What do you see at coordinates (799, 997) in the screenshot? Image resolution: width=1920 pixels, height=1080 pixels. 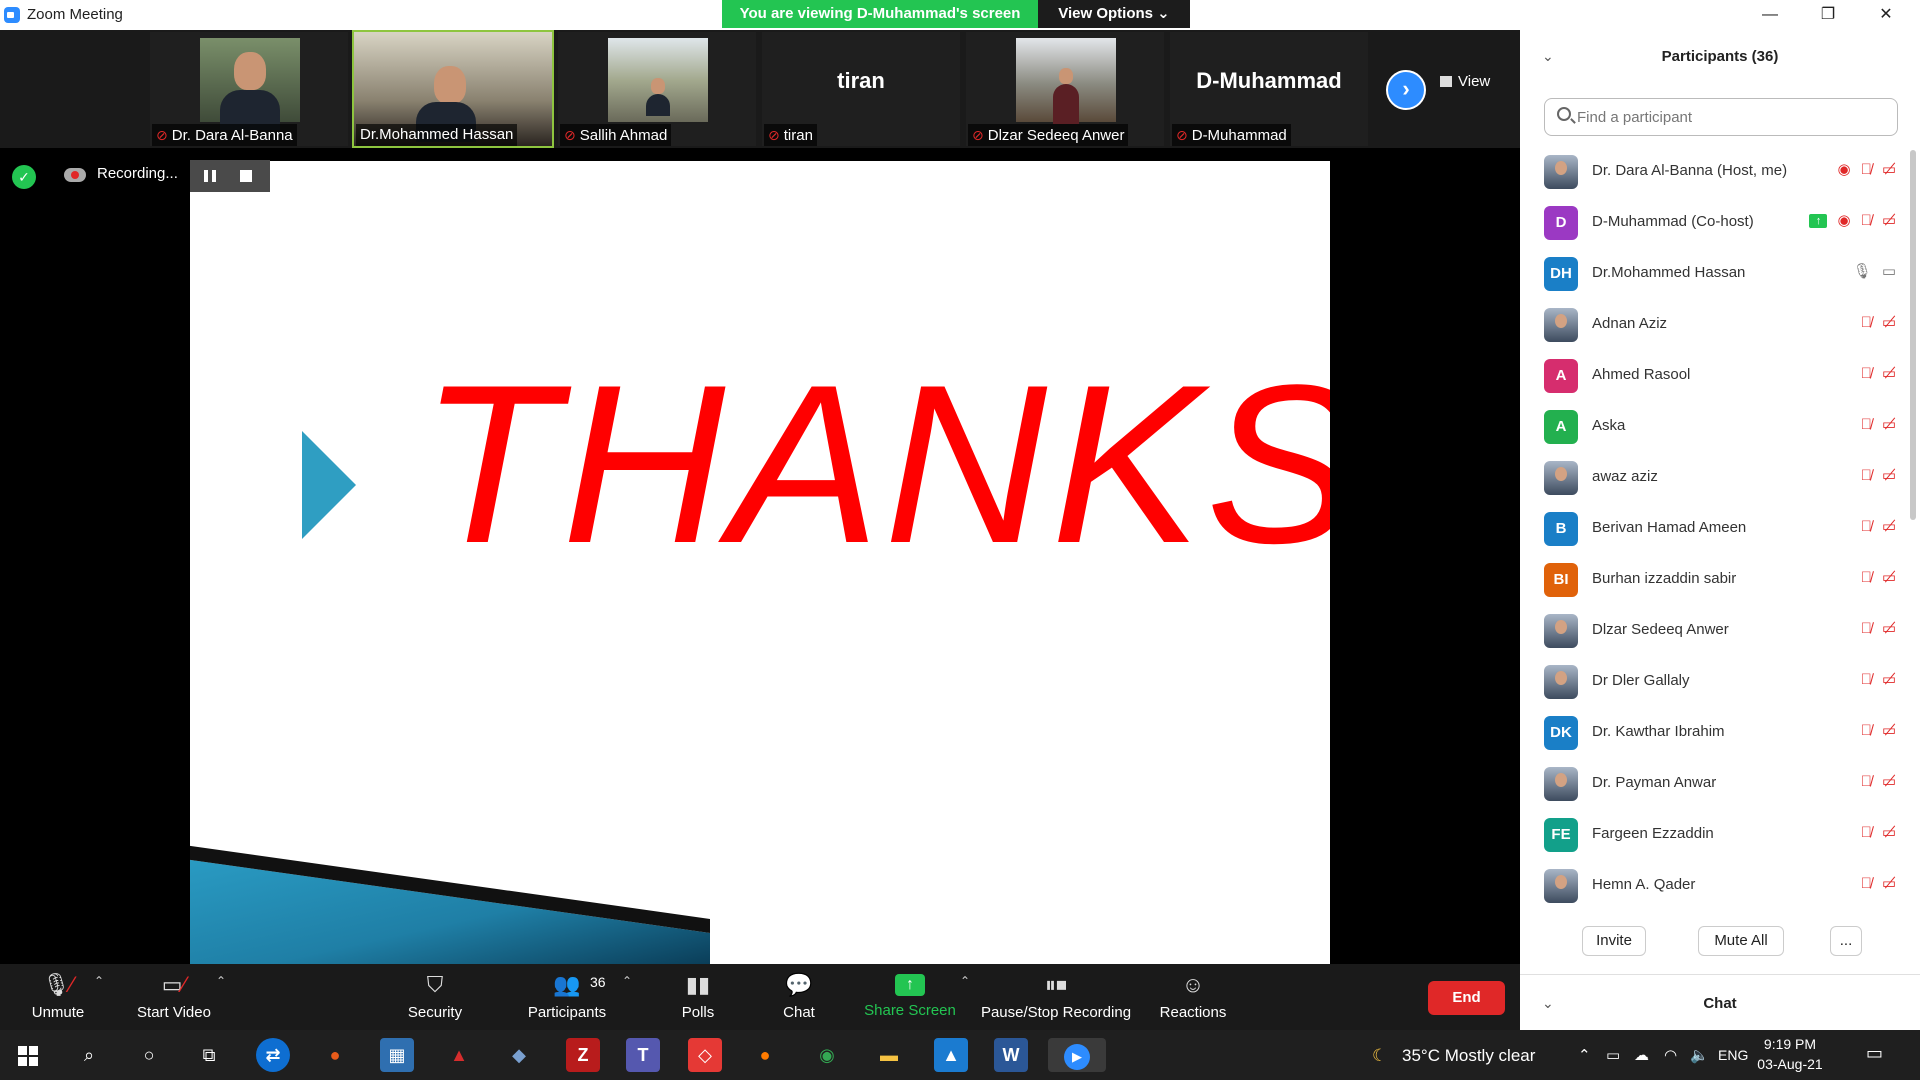 I see `chat-button: 💬 Chat` at bounding box center [799, 997].